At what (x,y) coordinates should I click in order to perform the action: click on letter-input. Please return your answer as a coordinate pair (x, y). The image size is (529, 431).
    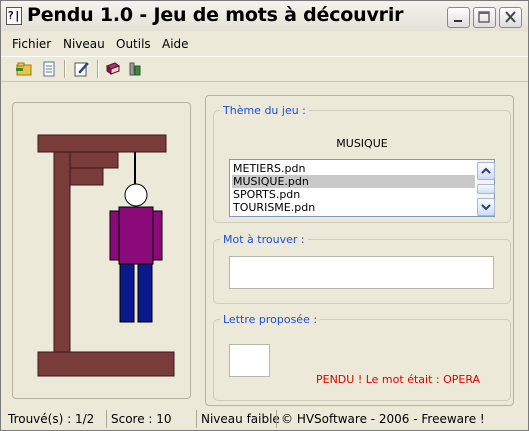
    Looking at the image, I should click on (249, 360).